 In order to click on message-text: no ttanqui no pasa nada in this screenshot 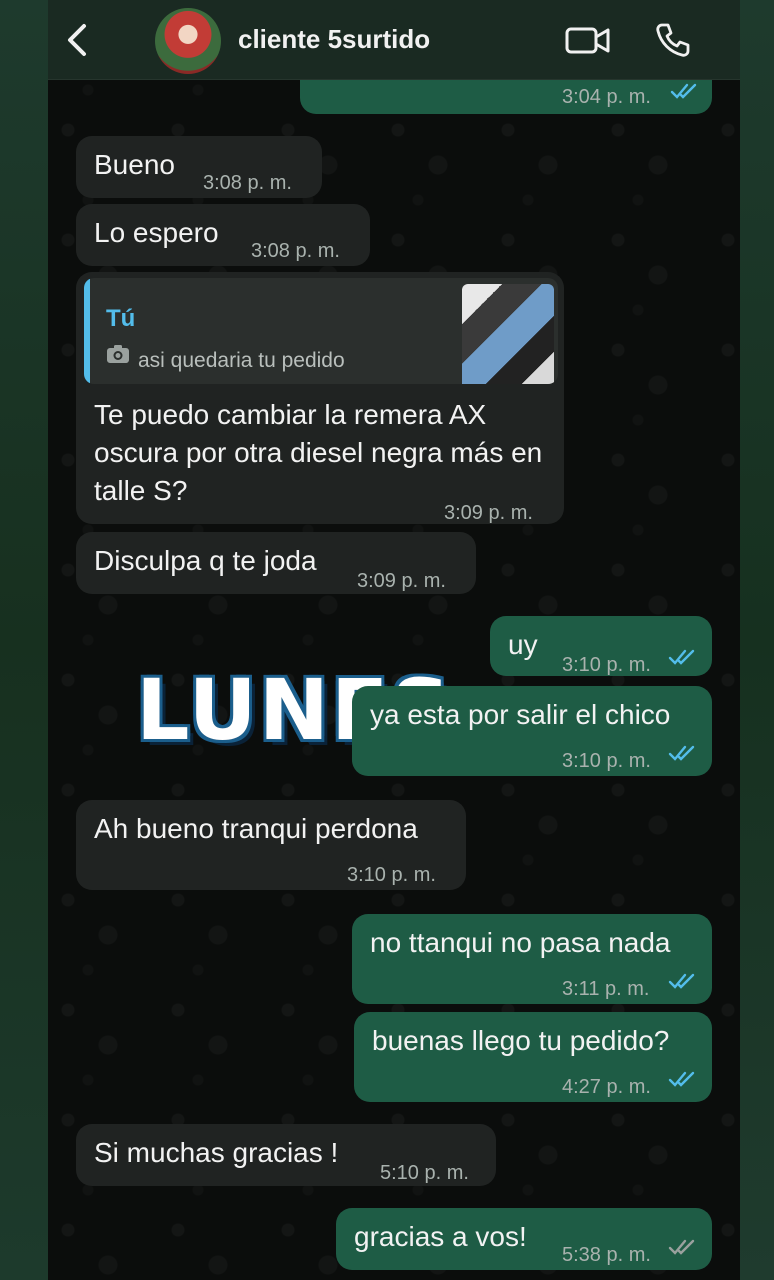, I will do `click(520, 942)`.